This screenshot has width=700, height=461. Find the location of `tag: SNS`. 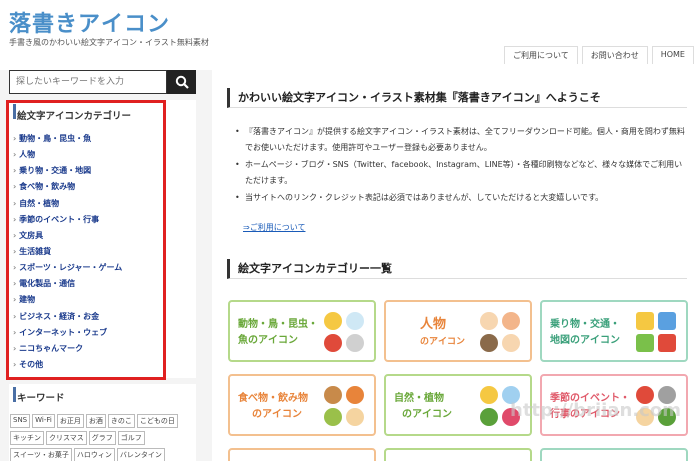

tag: SNS is located at coordinates (20, 421).